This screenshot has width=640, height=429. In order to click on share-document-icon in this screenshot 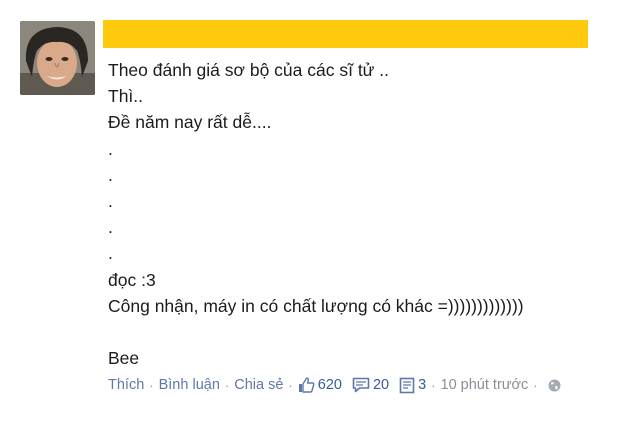, I will do `click(407, 385)`.